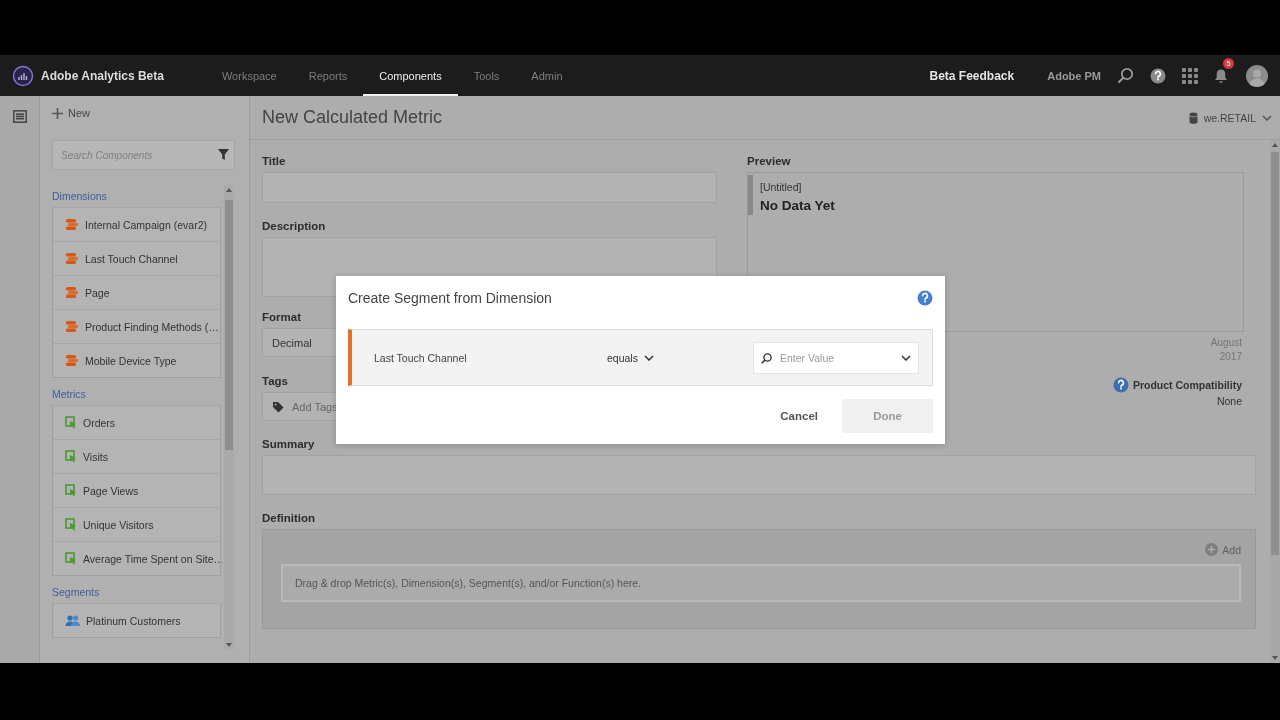 This screenshot has height=720, width=1280. I want to click on field-label: Description, so click(294, 226).